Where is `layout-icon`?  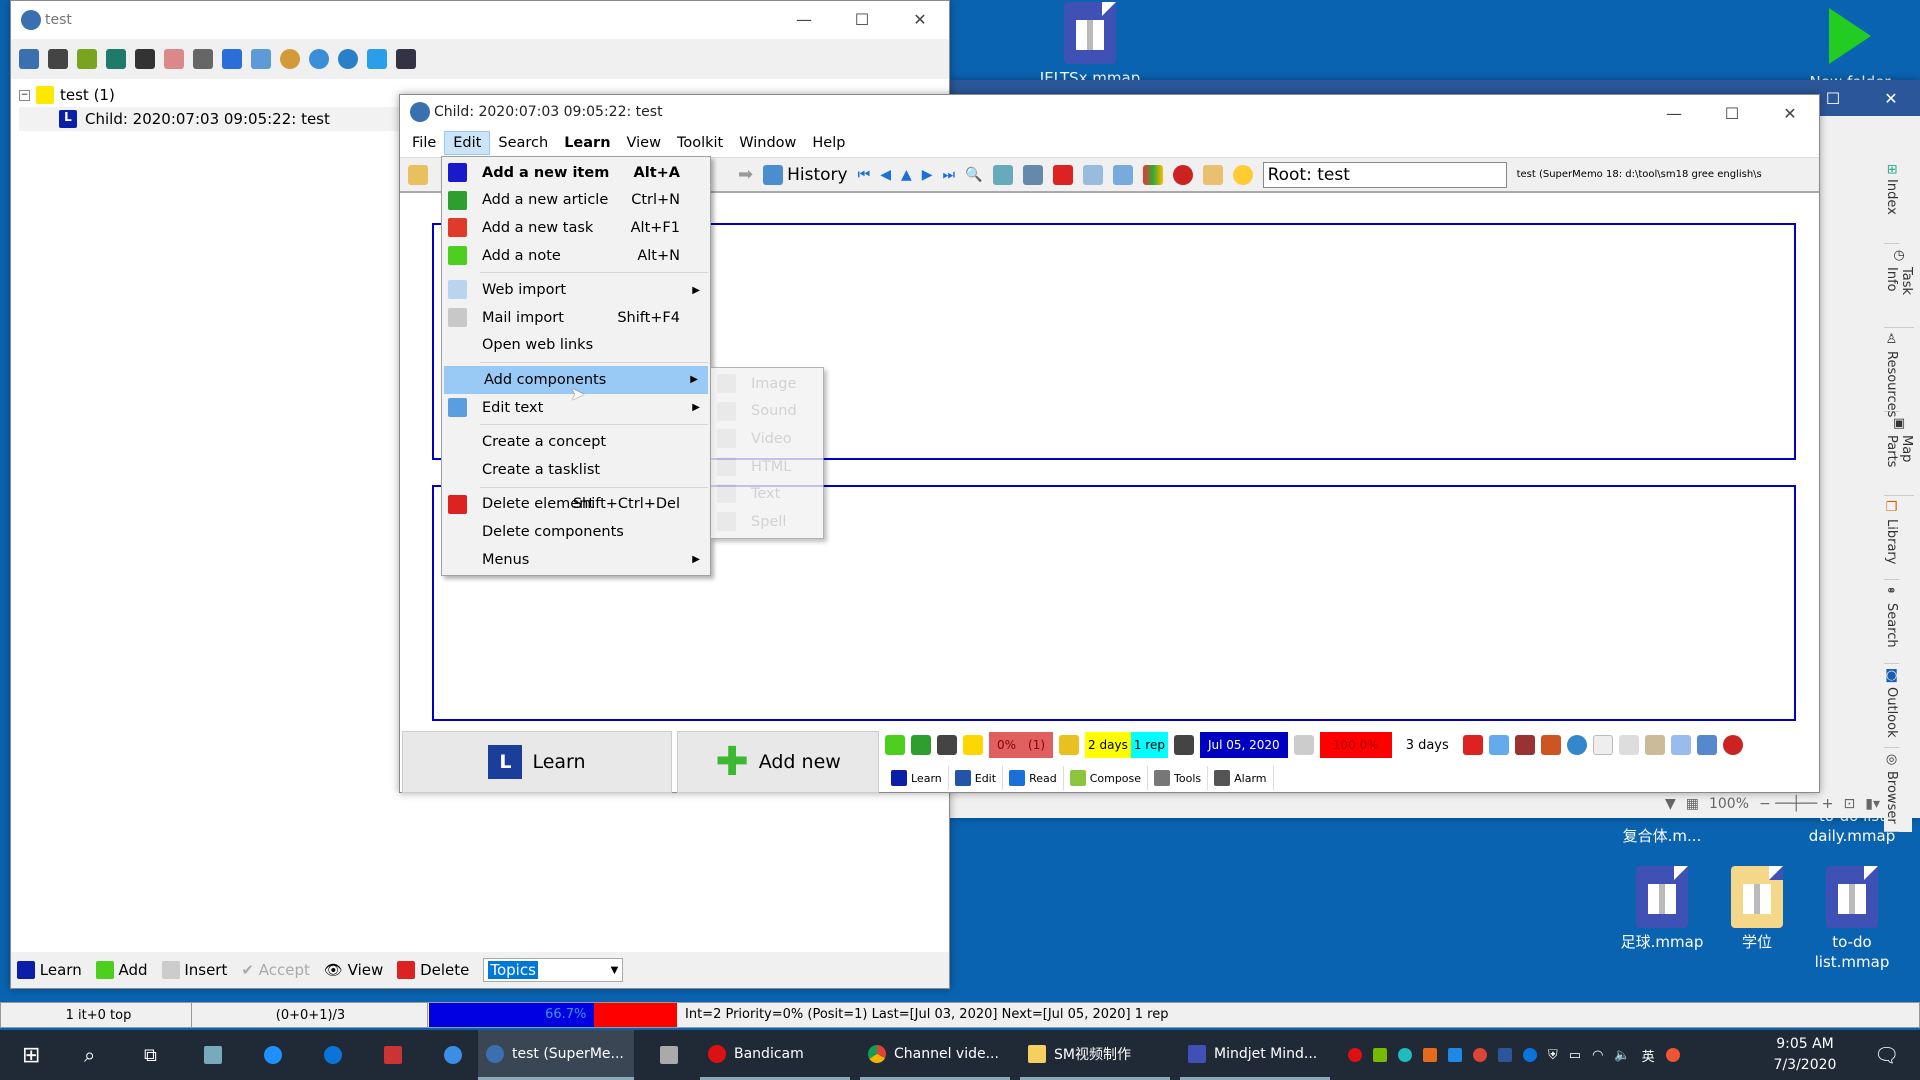 layout-icon is located at coordinates (29, 59).